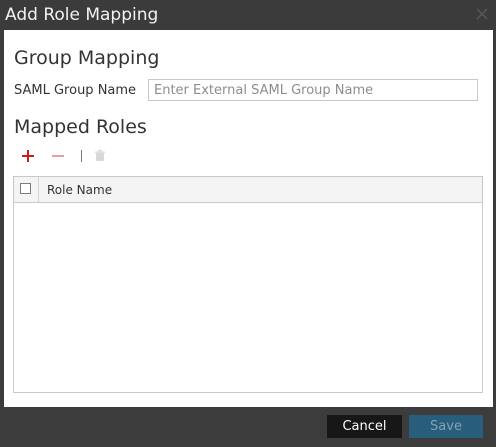  Describe the element at coordinates (82, 15) in the screenshot. I see `dialog-title: Add Role Mapping` at that location.